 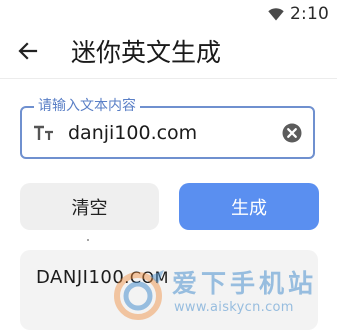 I want to click on result-text-large: DANJI100, so click(x=80, y=277).